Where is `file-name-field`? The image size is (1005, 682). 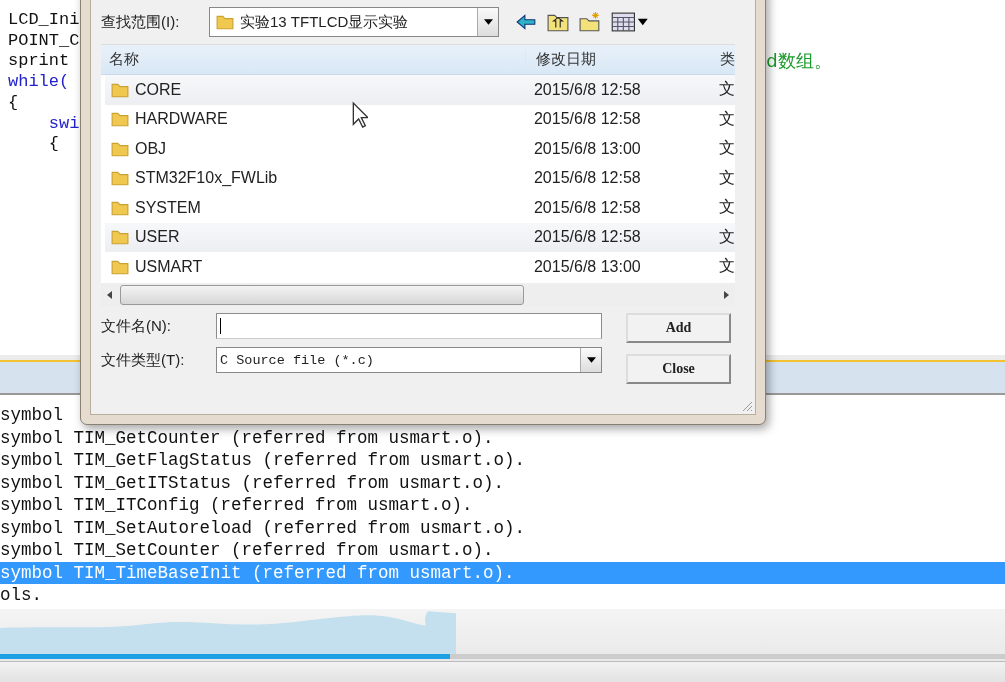 file-name-field is located at coordinates (409, 326).